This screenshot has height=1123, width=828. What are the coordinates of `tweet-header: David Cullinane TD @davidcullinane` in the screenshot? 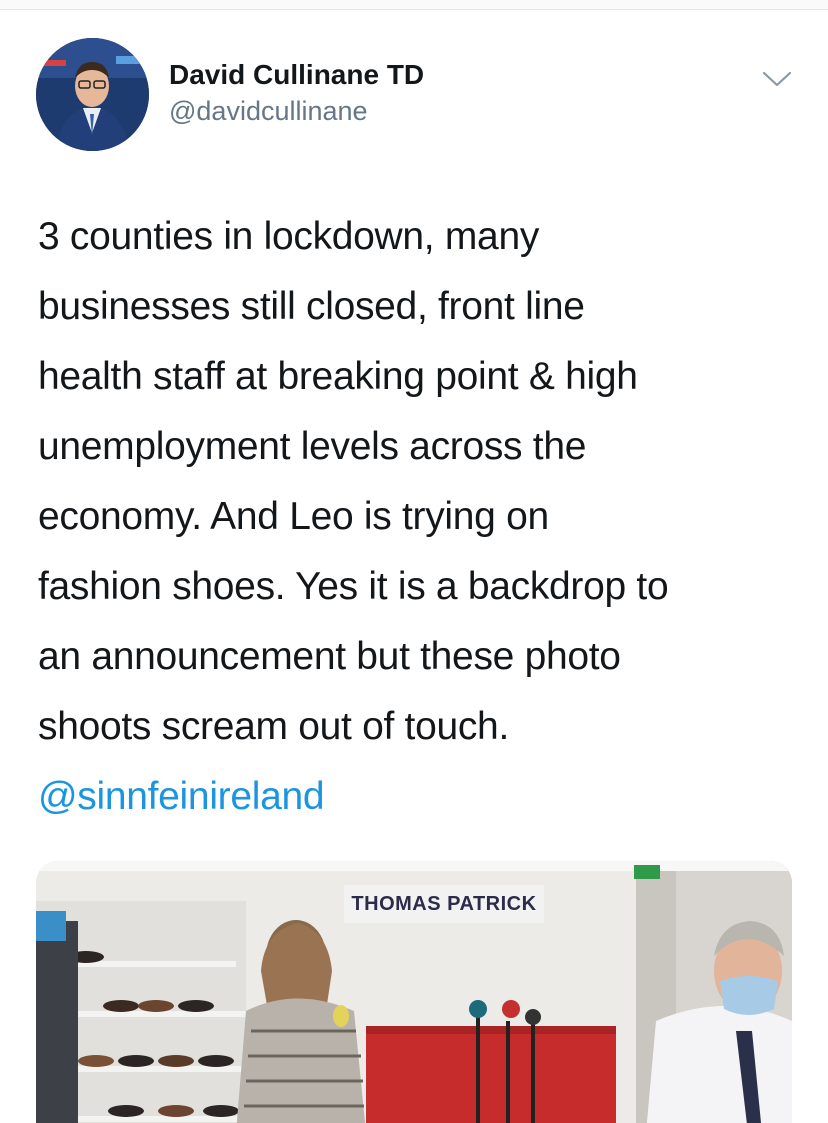 It's located at (416, 95).